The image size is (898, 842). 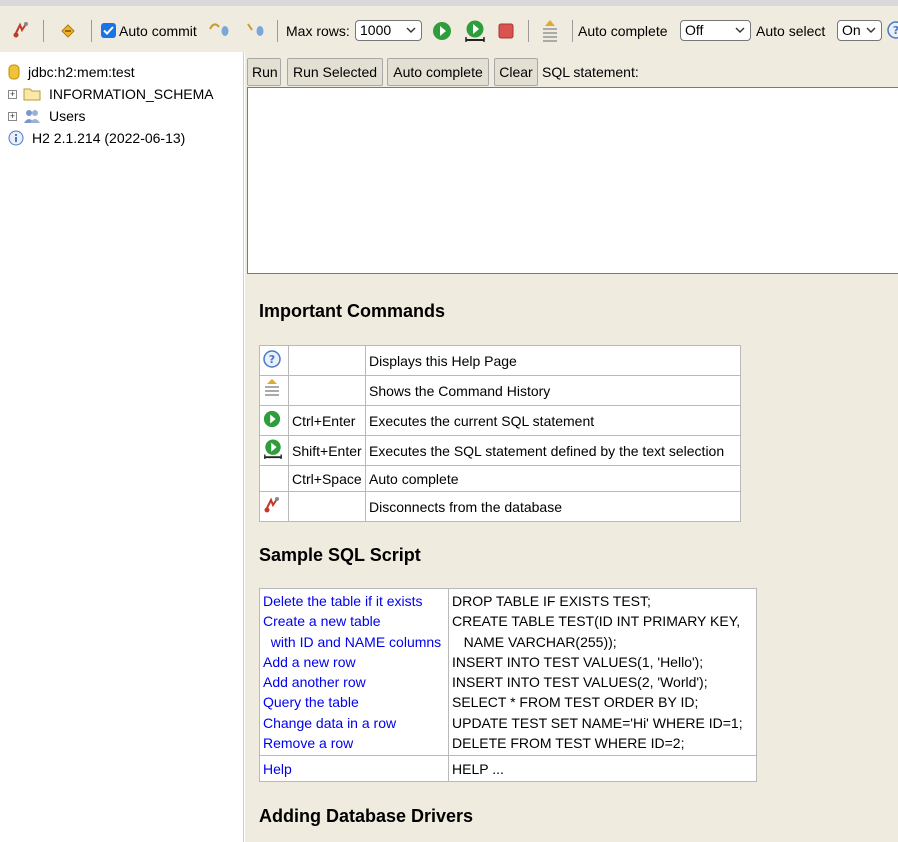 What do you see at coordinates (694, 30) in the screenshot?
I see `auto-complete-value: Off` at bounding box center [694, 30].